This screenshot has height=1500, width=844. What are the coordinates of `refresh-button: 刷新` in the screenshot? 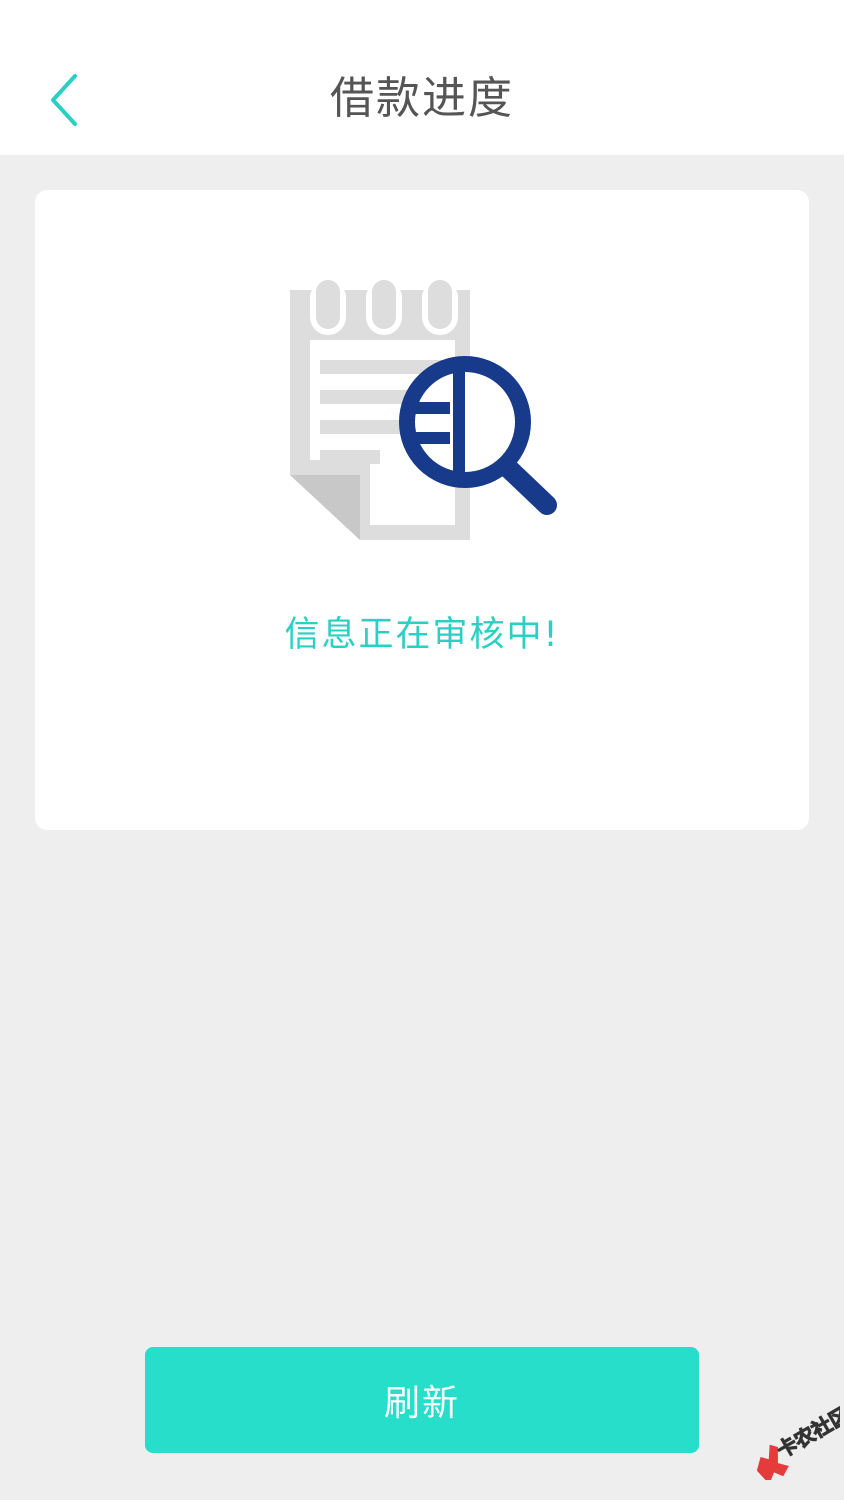 It's located at (422, 1400).